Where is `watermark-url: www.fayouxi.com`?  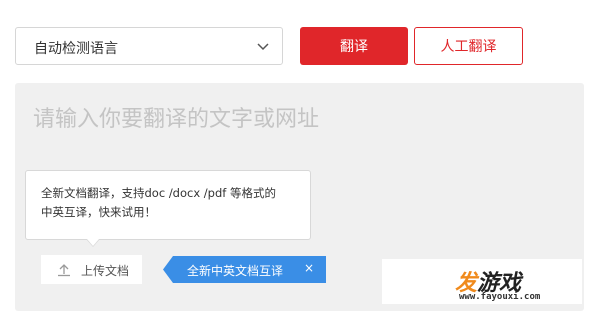 watermark-url: www.fayouxi.com is located at coordinates (500, 297).